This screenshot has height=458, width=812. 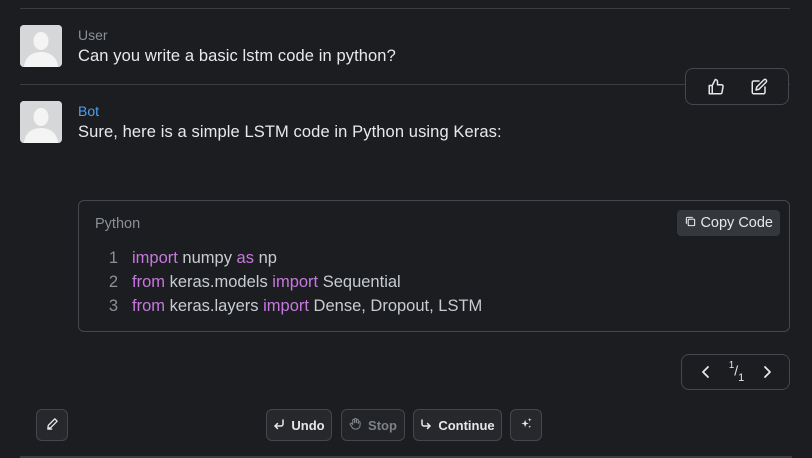 What do you see at coordinates (265, 258) in the screenshot?
I see `code-token: np` at bounding box center [265, 258].